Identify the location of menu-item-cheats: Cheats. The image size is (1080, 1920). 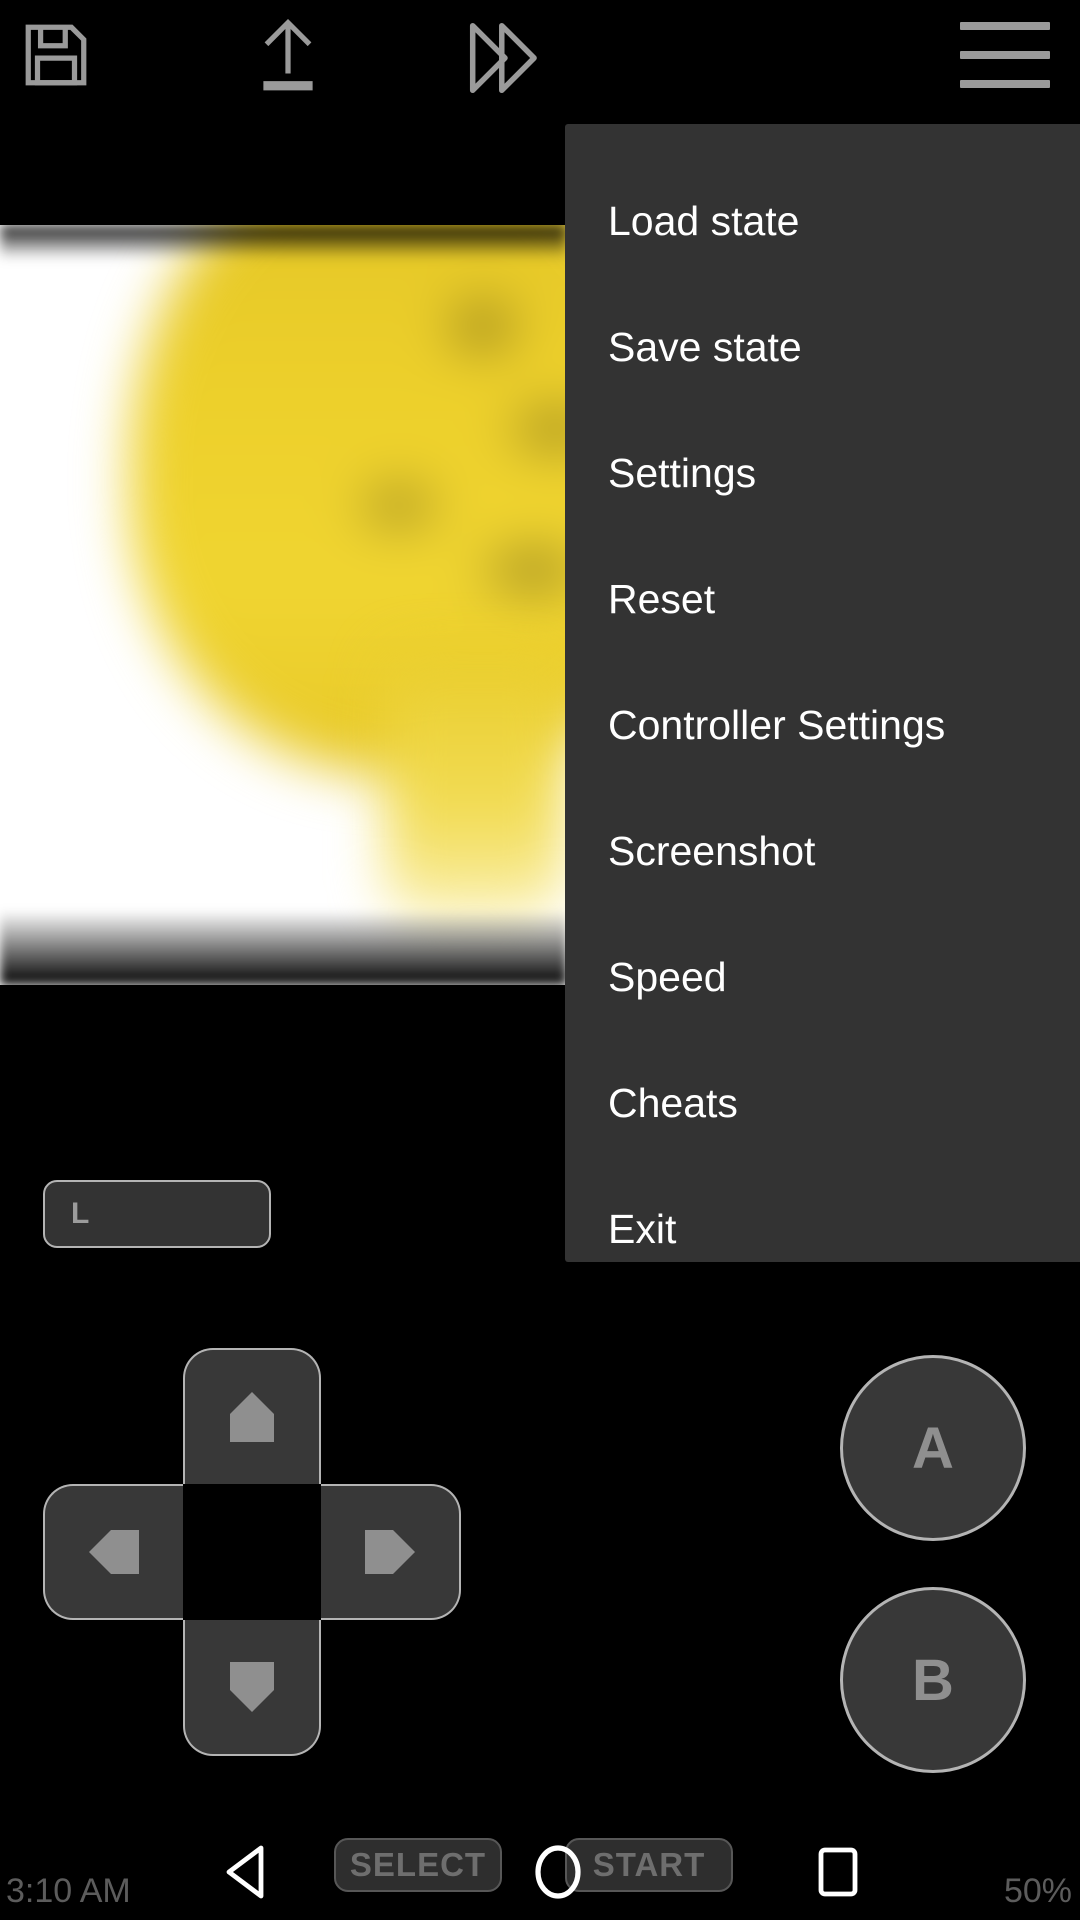
(822, 1103).